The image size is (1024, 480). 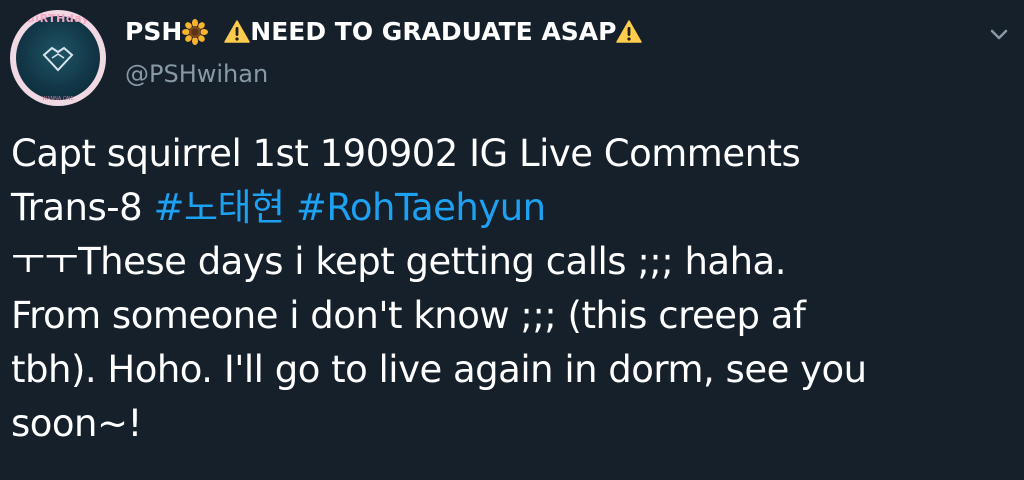 I want to click on display-name: PSH NEED TO GRADUATE ASAP, so click(x=535, y=32).